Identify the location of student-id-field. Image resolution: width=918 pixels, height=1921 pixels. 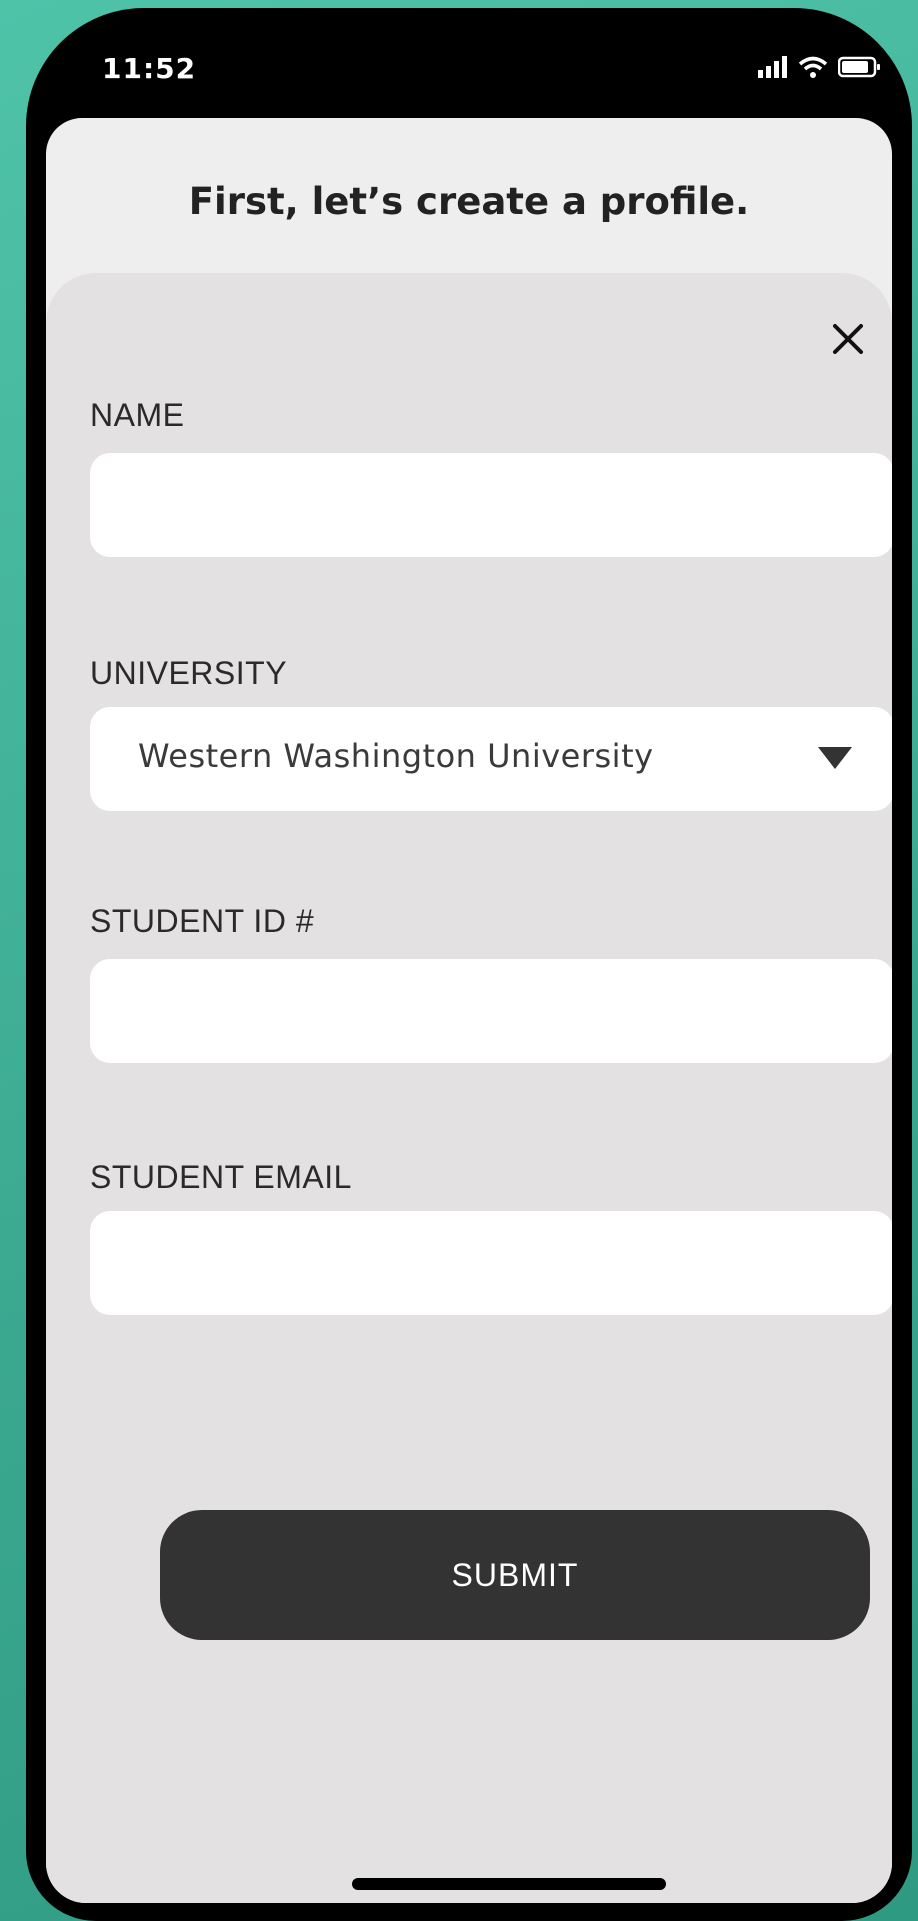
(491, 1011).